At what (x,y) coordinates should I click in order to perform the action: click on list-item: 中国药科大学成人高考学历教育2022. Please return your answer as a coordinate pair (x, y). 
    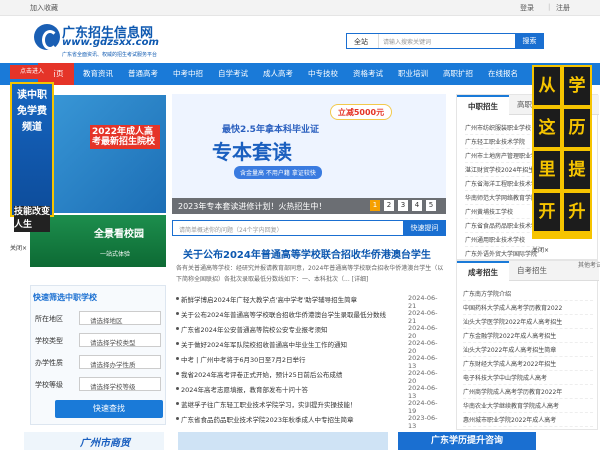
    Looking at the image, I should click on (528, 309).